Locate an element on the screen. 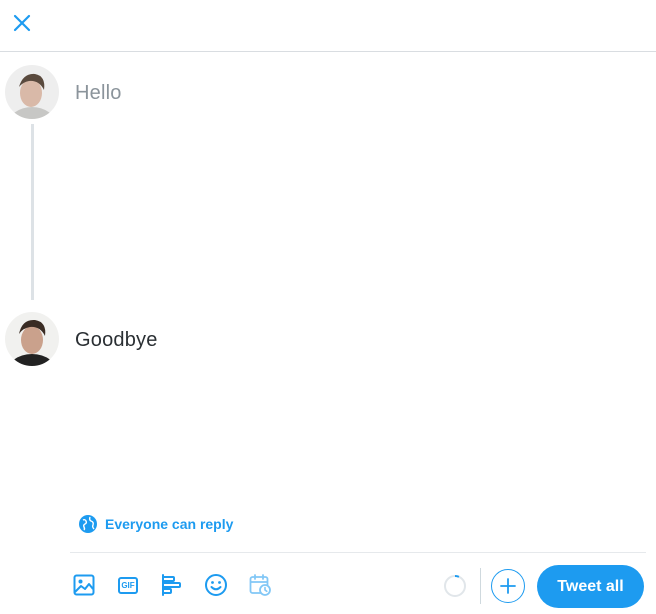  tweet-input-1: Hello is located at coordinates (98, 93).